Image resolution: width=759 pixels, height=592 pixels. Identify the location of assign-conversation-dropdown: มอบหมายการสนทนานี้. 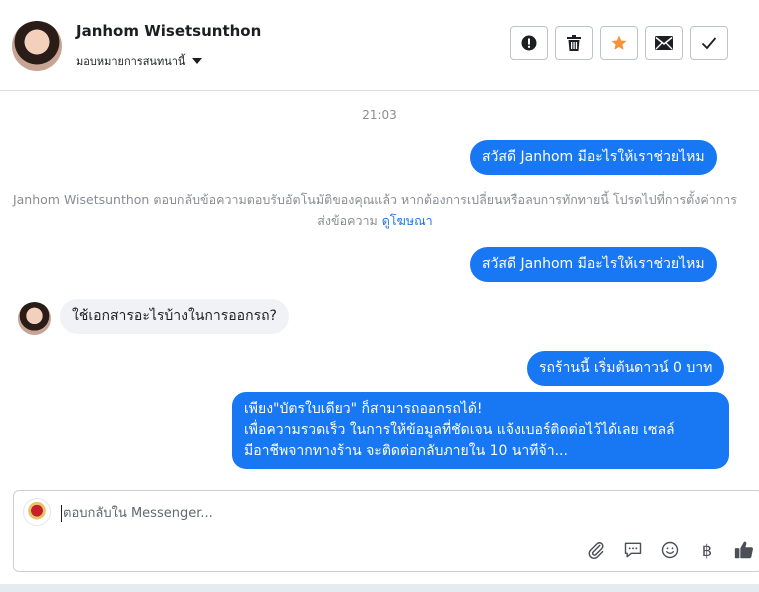
(139, 61).